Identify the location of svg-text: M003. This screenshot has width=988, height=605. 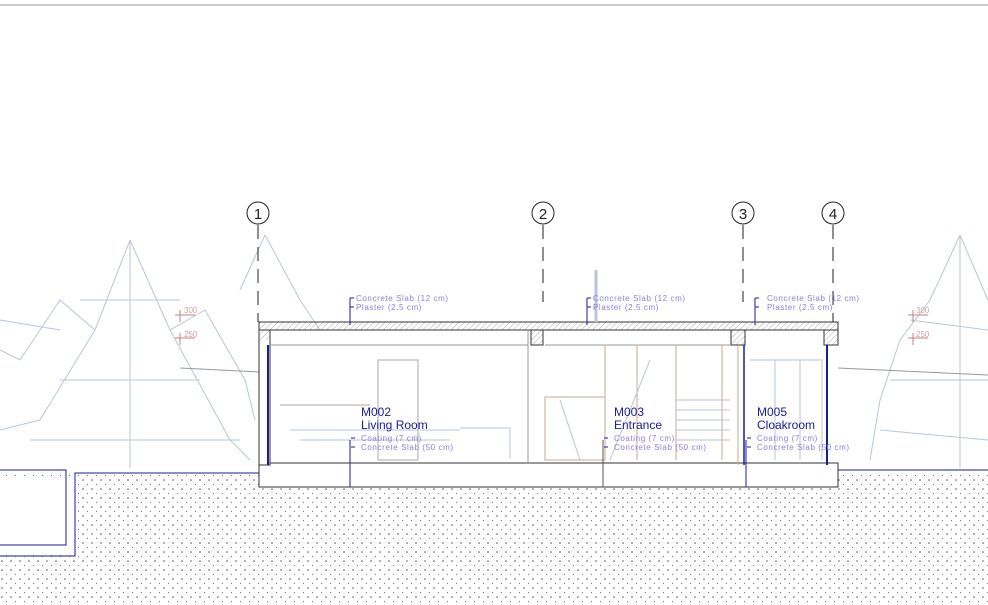
(629, 412).